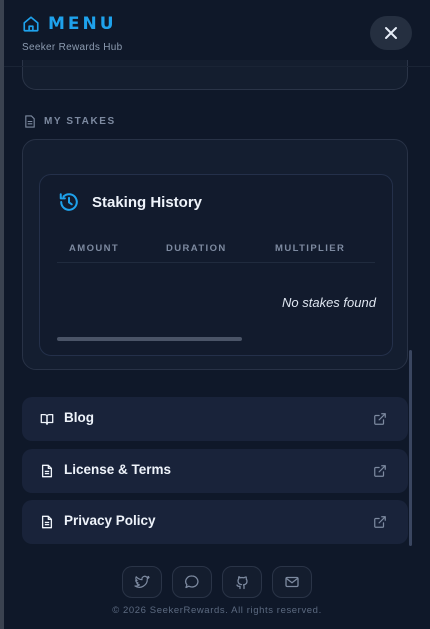 The width and height of the screenshot is (430, 629). I want to click on mail-button, so click(292, 582).